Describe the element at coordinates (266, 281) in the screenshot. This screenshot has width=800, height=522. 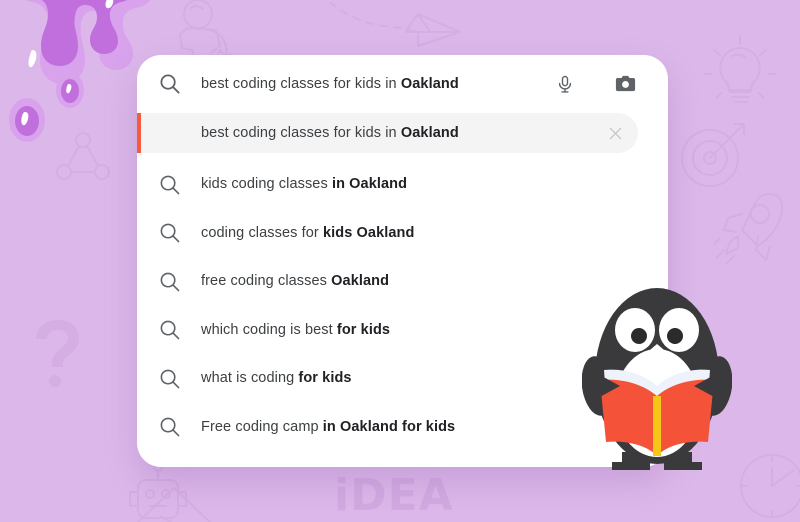
I see `suggestion-regular: free coding classes` at that location.